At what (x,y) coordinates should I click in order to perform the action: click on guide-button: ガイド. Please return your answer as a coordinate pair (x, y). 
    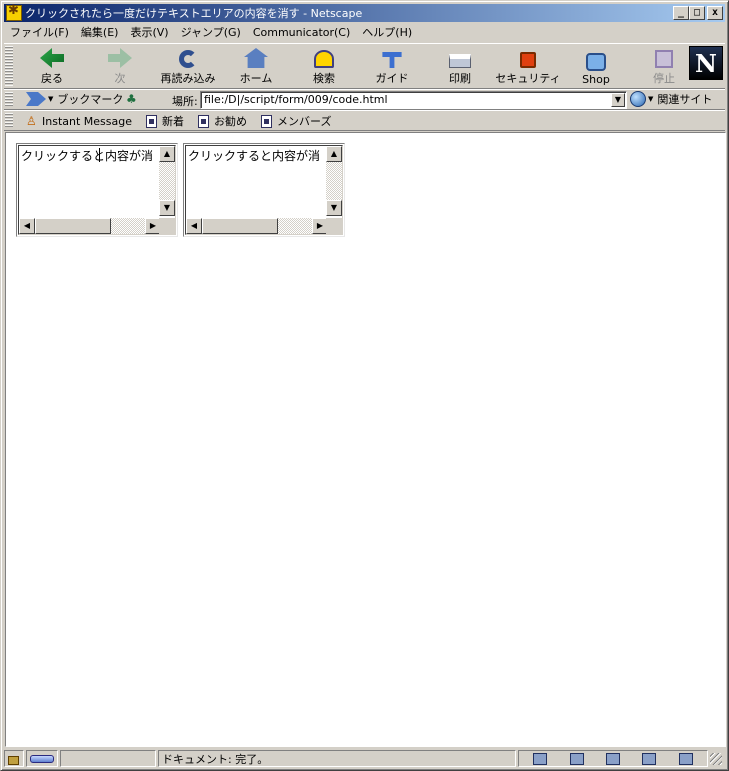
    Looking at the image, I should click on (392, 66).